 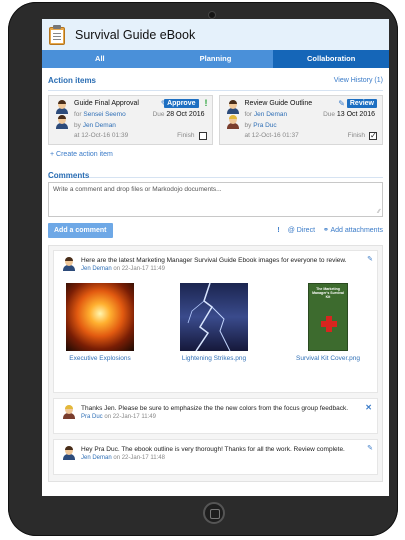 What do you see at coordinates (100, 317) in the screenshot?
I see `explosion-image` at bounding box center [100, 317].